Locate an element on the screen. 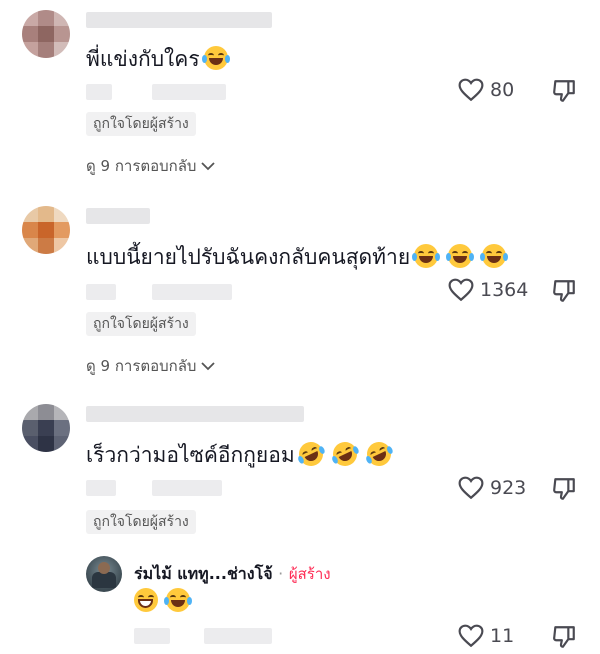 The image size is (600, 654). like-button: 11 is located at coordinates (486, 636).